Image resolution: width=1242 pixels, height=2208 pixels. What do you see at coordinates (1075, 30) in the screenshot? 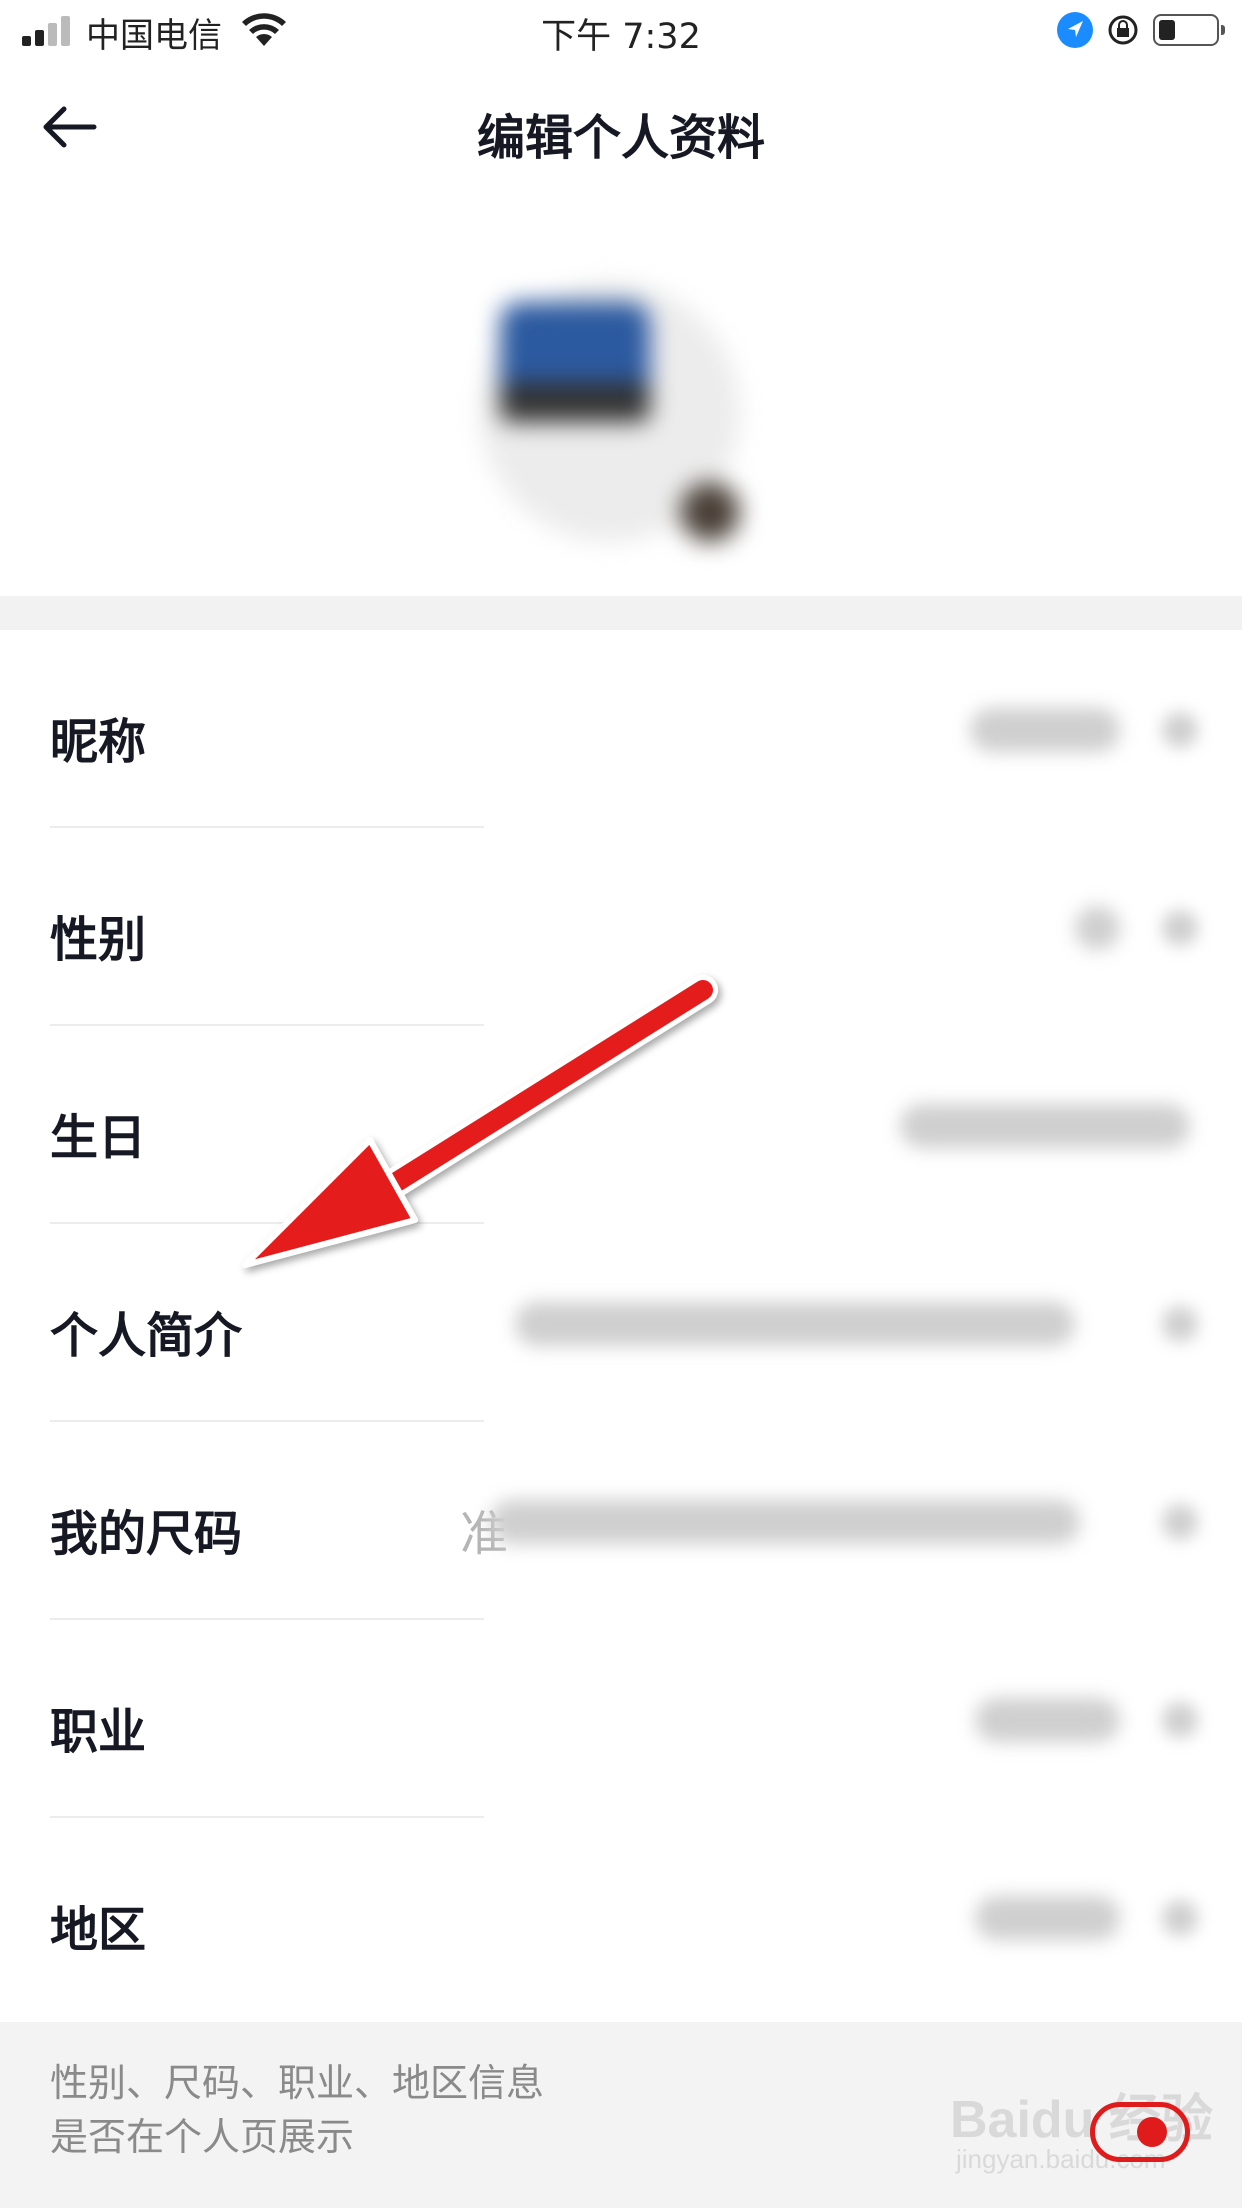
I see `location-icon` at bounding box center [1075, 30].